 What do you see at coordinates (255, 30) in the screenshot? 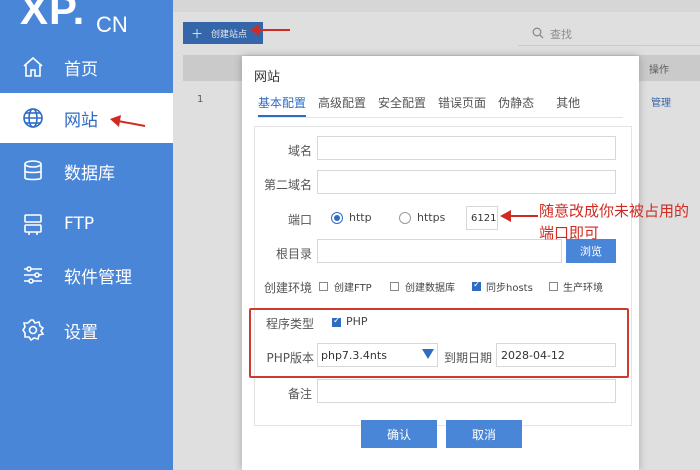
I see `arrow-to-create-button-head` at bounding box center [255, 30].